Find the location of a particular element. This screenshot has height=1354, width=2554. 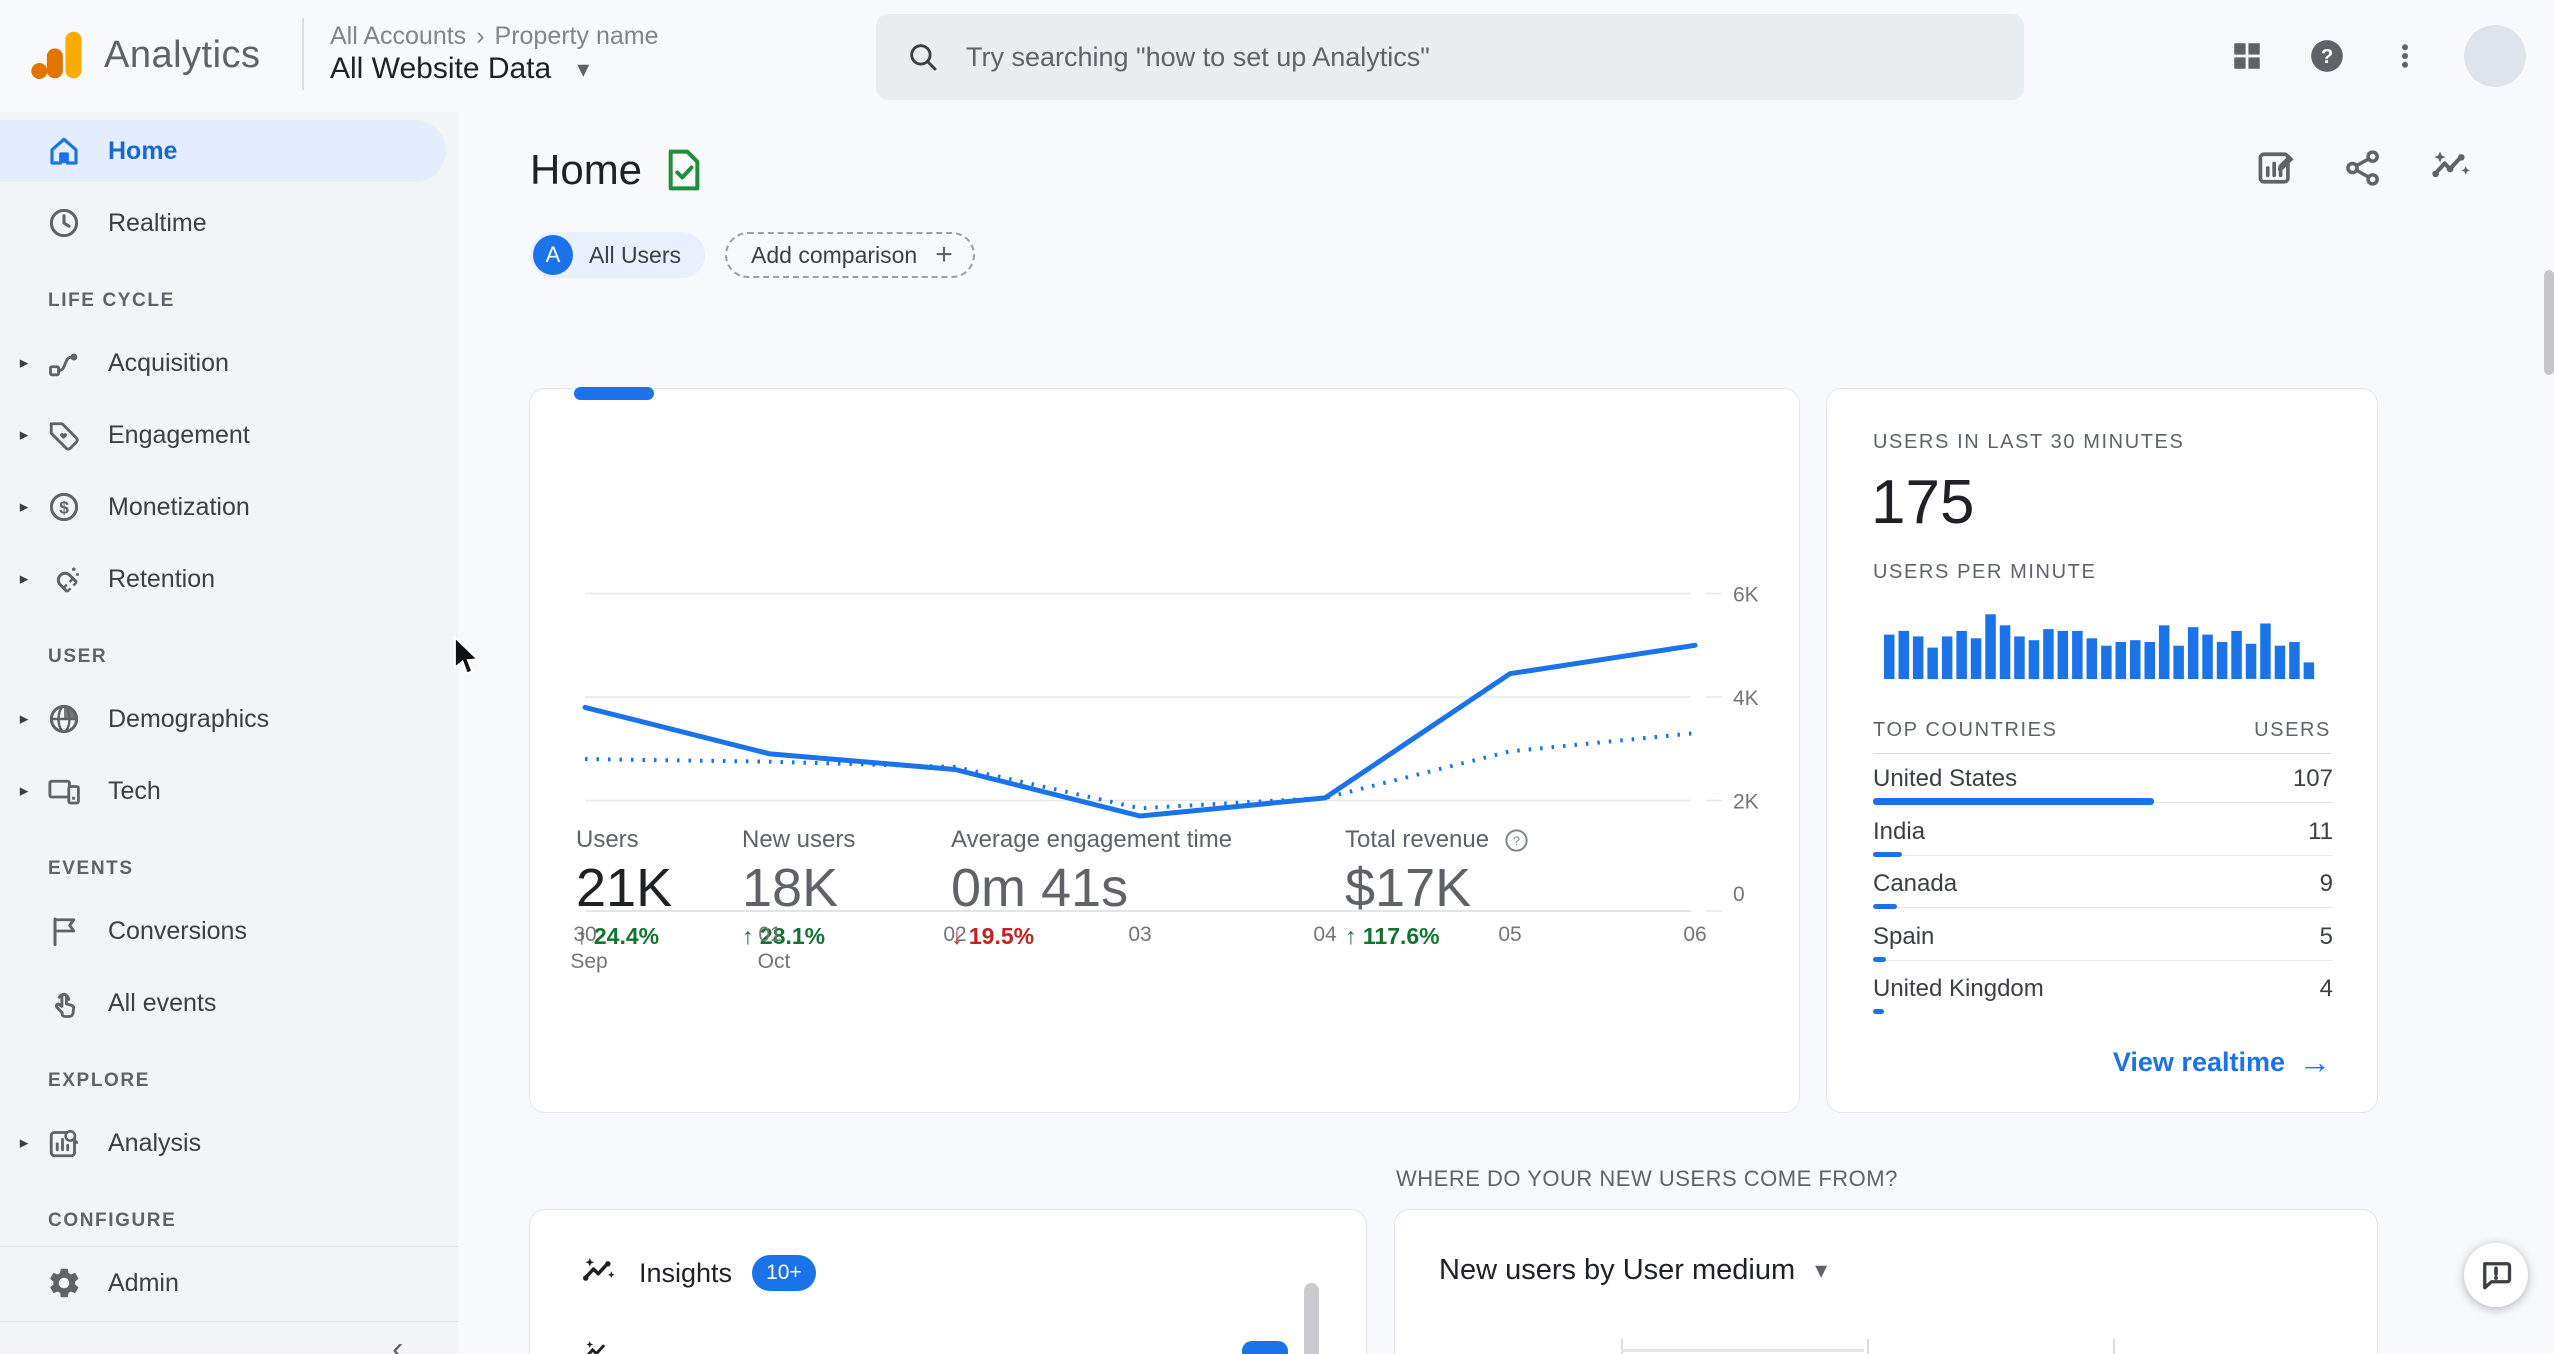

conversions-icon is located at coordinates (64, 931).